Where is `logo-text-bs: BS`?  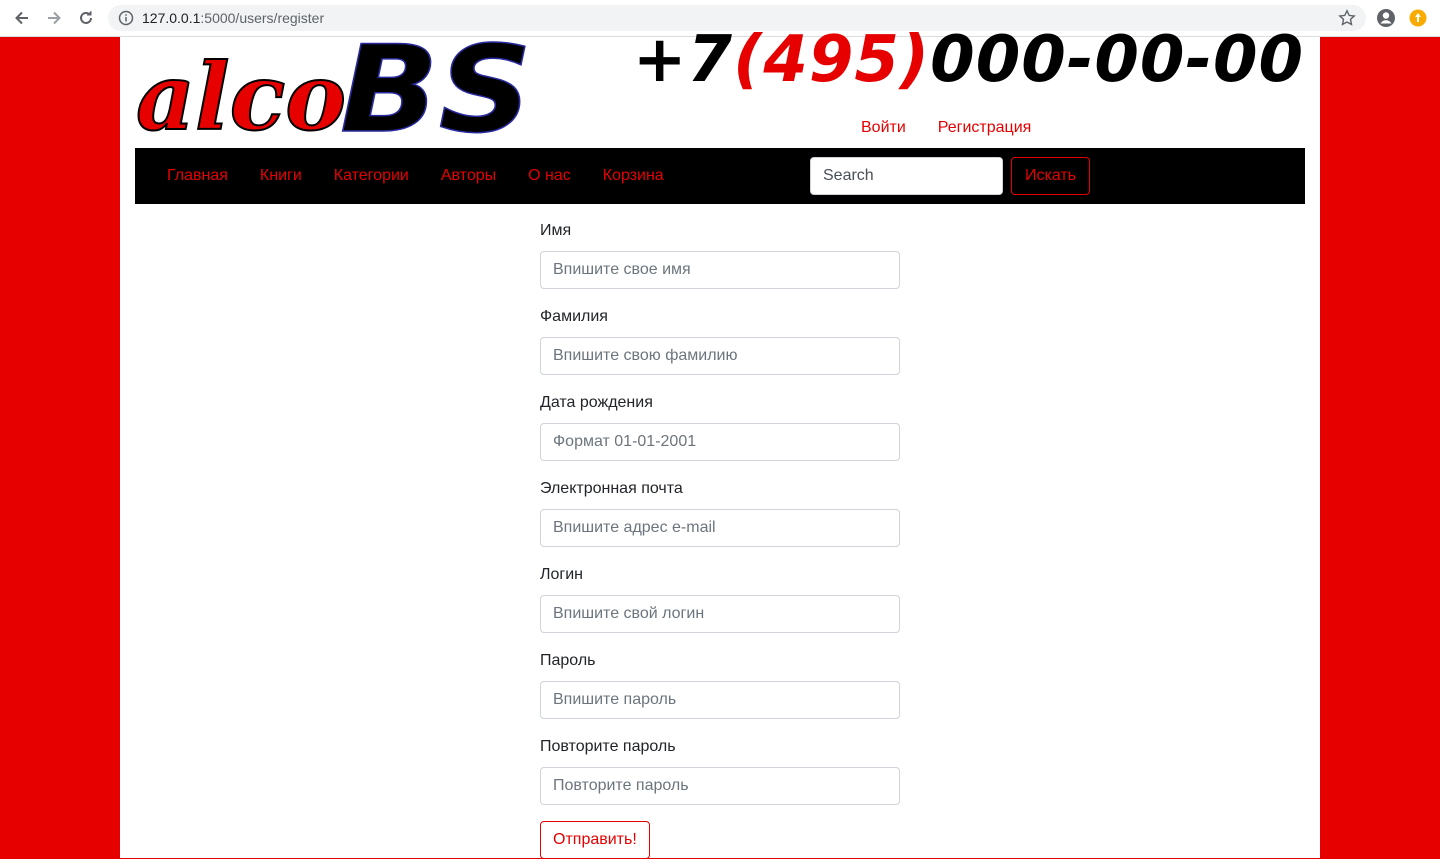 logo-text-bs: BS is located at coordinates (436, 87).